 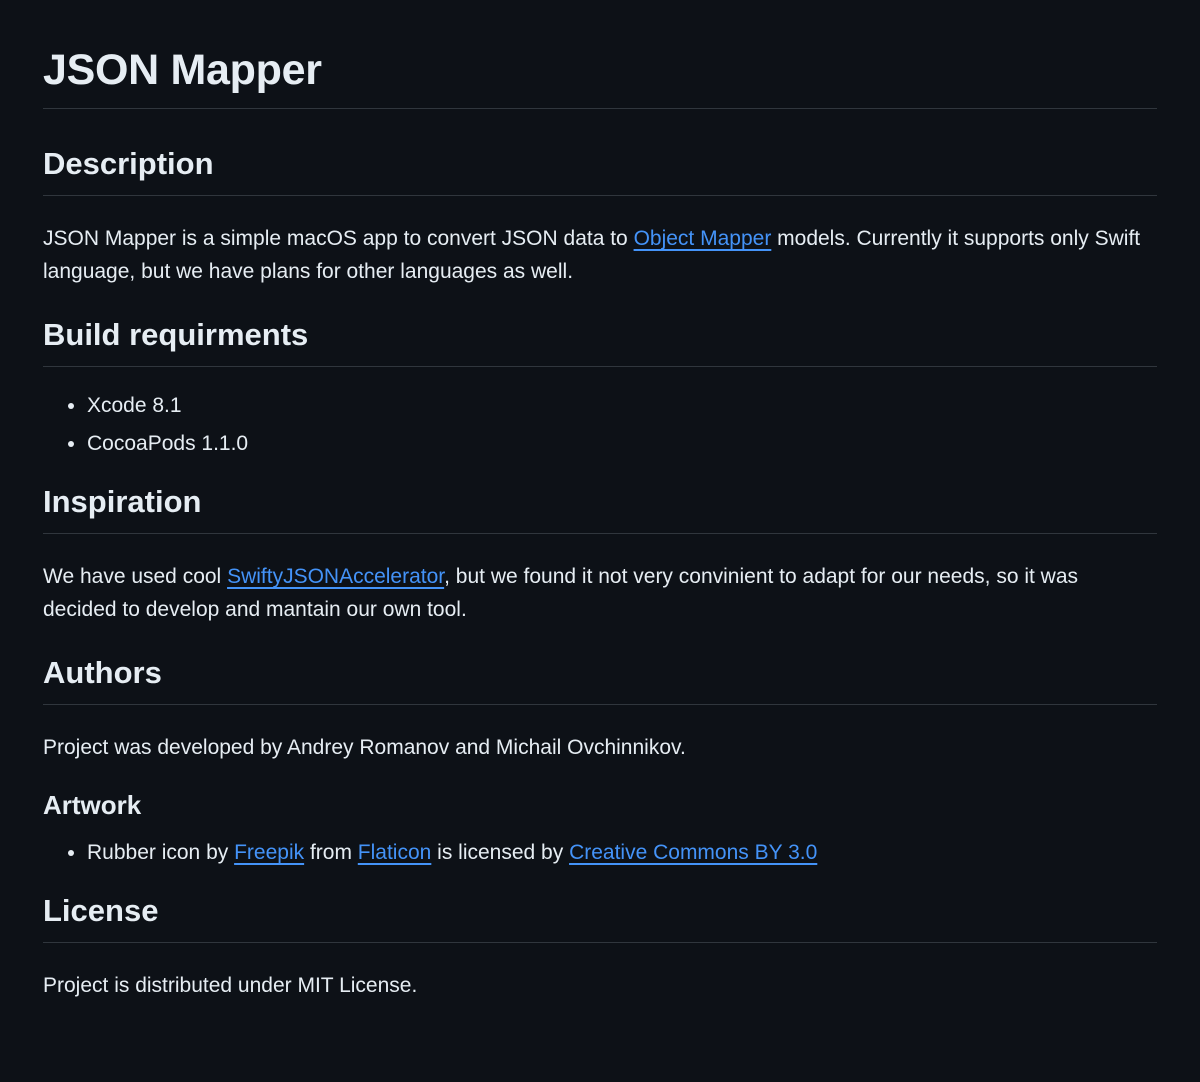 I want to click on artwork-text-3: is licensed by, so click(x=500, y=852).